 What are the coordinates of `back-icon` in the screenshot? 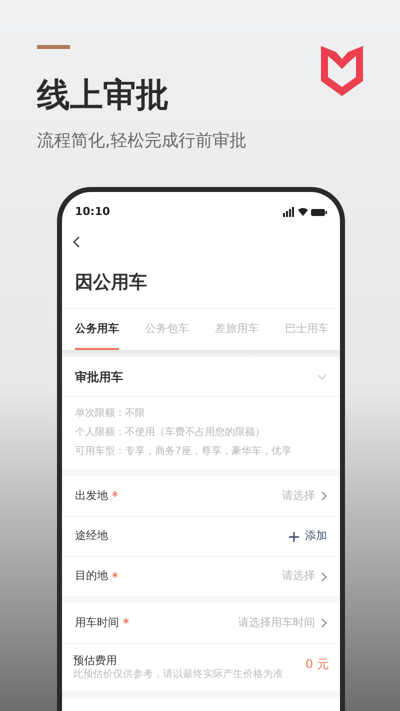 It's located at (77, 242).